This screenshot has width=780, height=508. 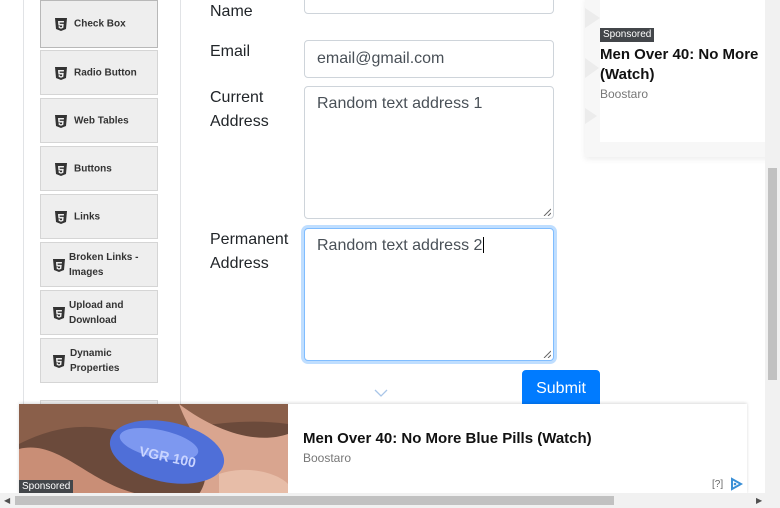 What do you see at coordinates (105, 72) in the screenshot?
I see `sidebar-item-label: Radio Button` at bounding box center [105, 72].